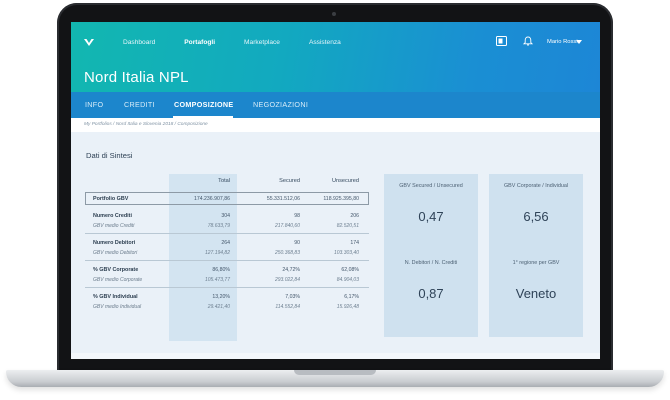 This screenshot has width=670, height=400. Describe the element at coordinates (431, 263) in the screenshot. I see `kpi-label: N. Debitori / N. Crediti` at that location.